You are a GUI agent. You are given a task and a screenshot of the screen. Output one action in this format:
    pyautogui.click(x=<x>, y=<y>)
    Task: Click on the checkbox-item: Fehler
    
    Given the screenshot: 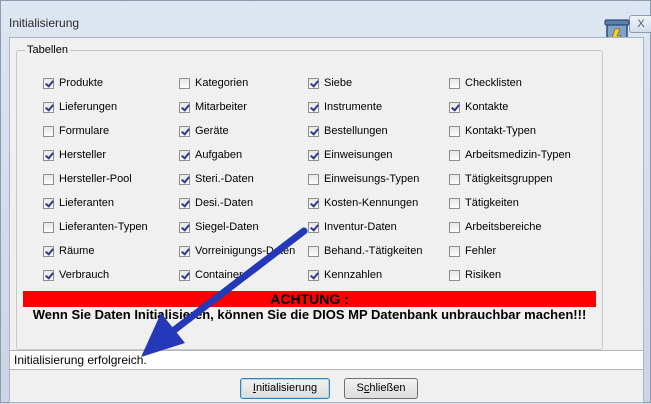 What is the action you would take?
    pyautogui.click(x=472, y=251)
    